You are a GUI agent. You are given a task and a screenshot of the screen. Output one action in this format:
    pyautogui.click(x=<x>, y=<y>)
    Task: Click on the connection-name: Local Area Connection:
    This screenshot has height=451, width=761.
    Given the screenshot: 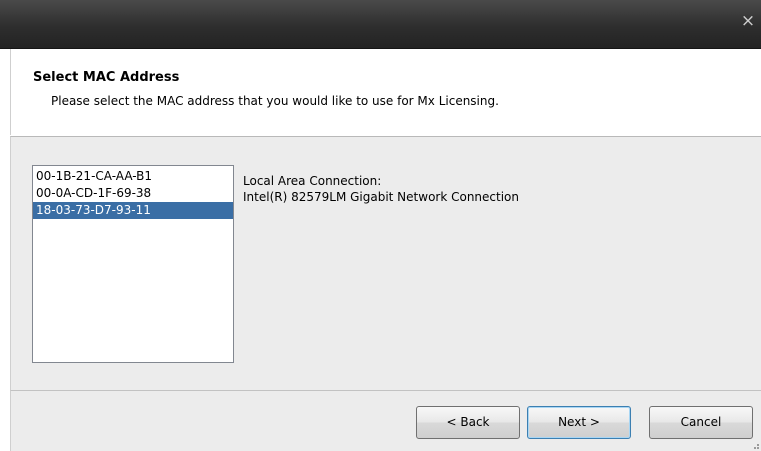 What is the action you would take?
    pyautogui.click(x=312, y=181)
    